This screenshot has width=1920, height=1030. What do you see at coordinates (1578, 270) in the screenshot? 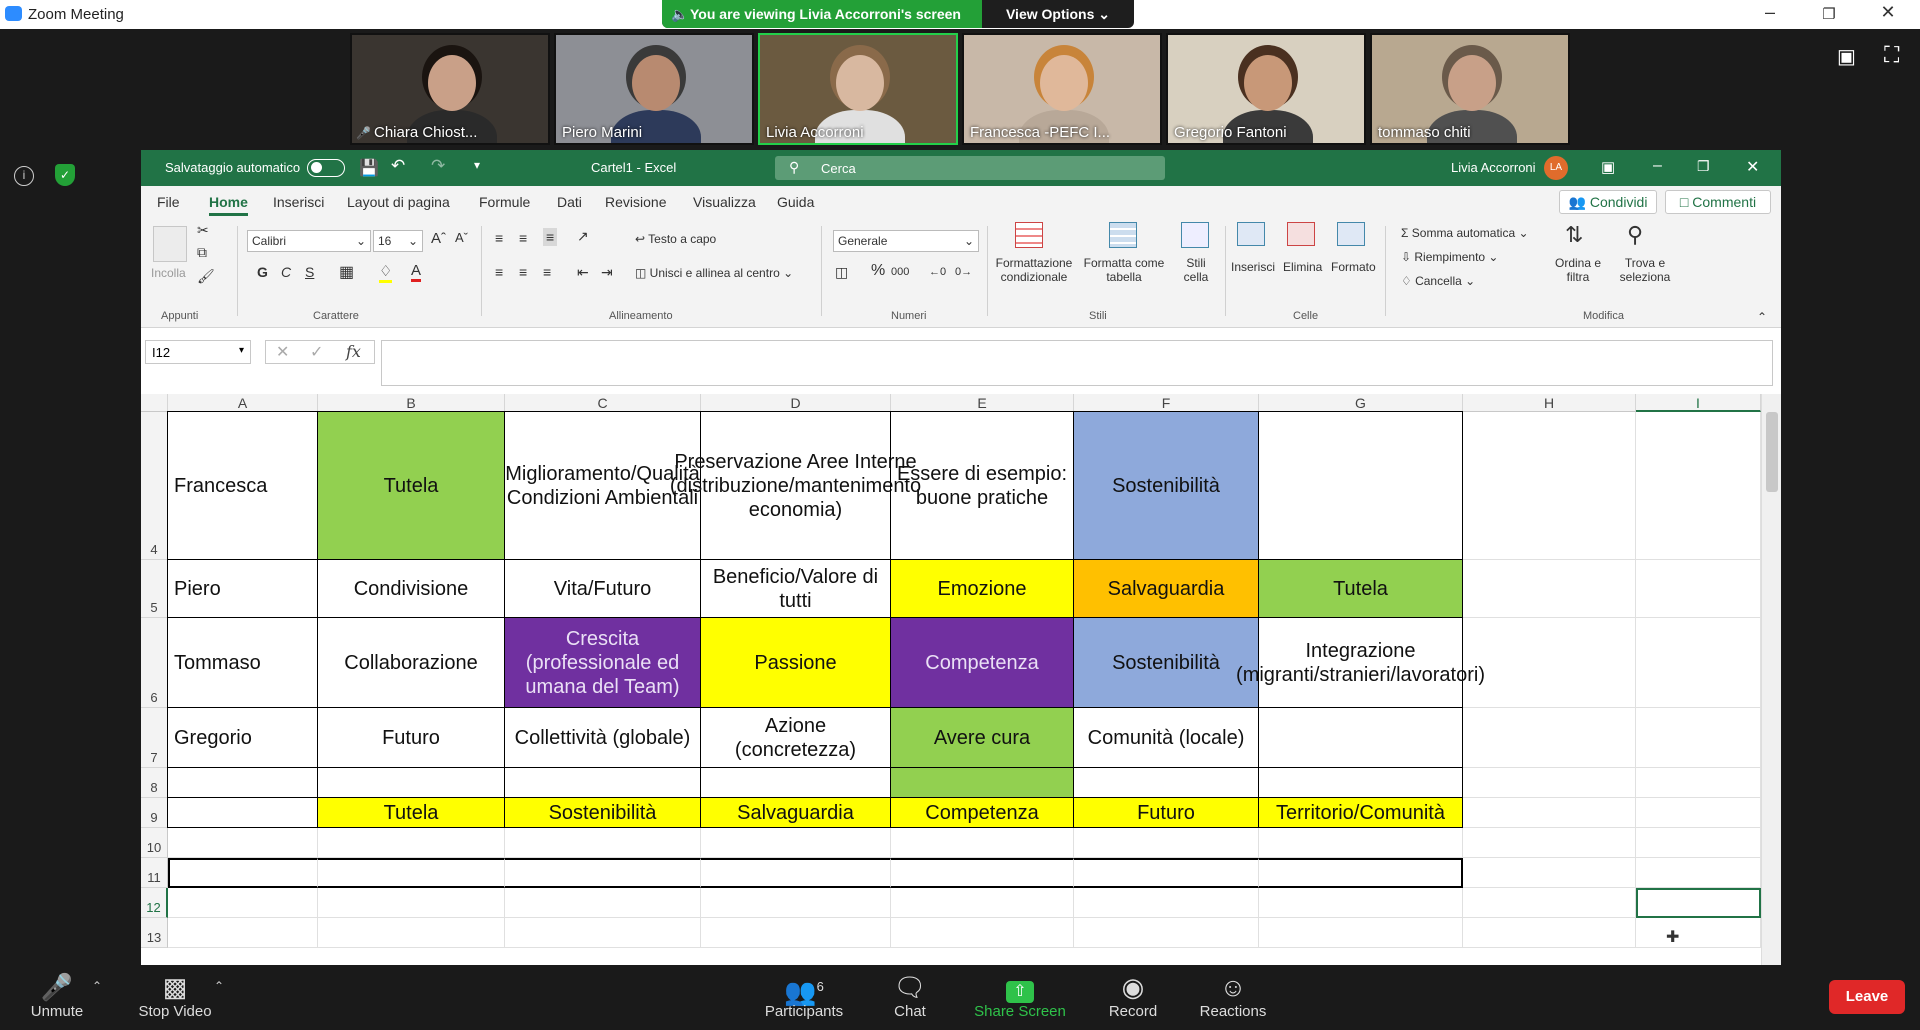
I see `sort-filter-label: Ordina e filtra` at bounding box center [1578, 270].